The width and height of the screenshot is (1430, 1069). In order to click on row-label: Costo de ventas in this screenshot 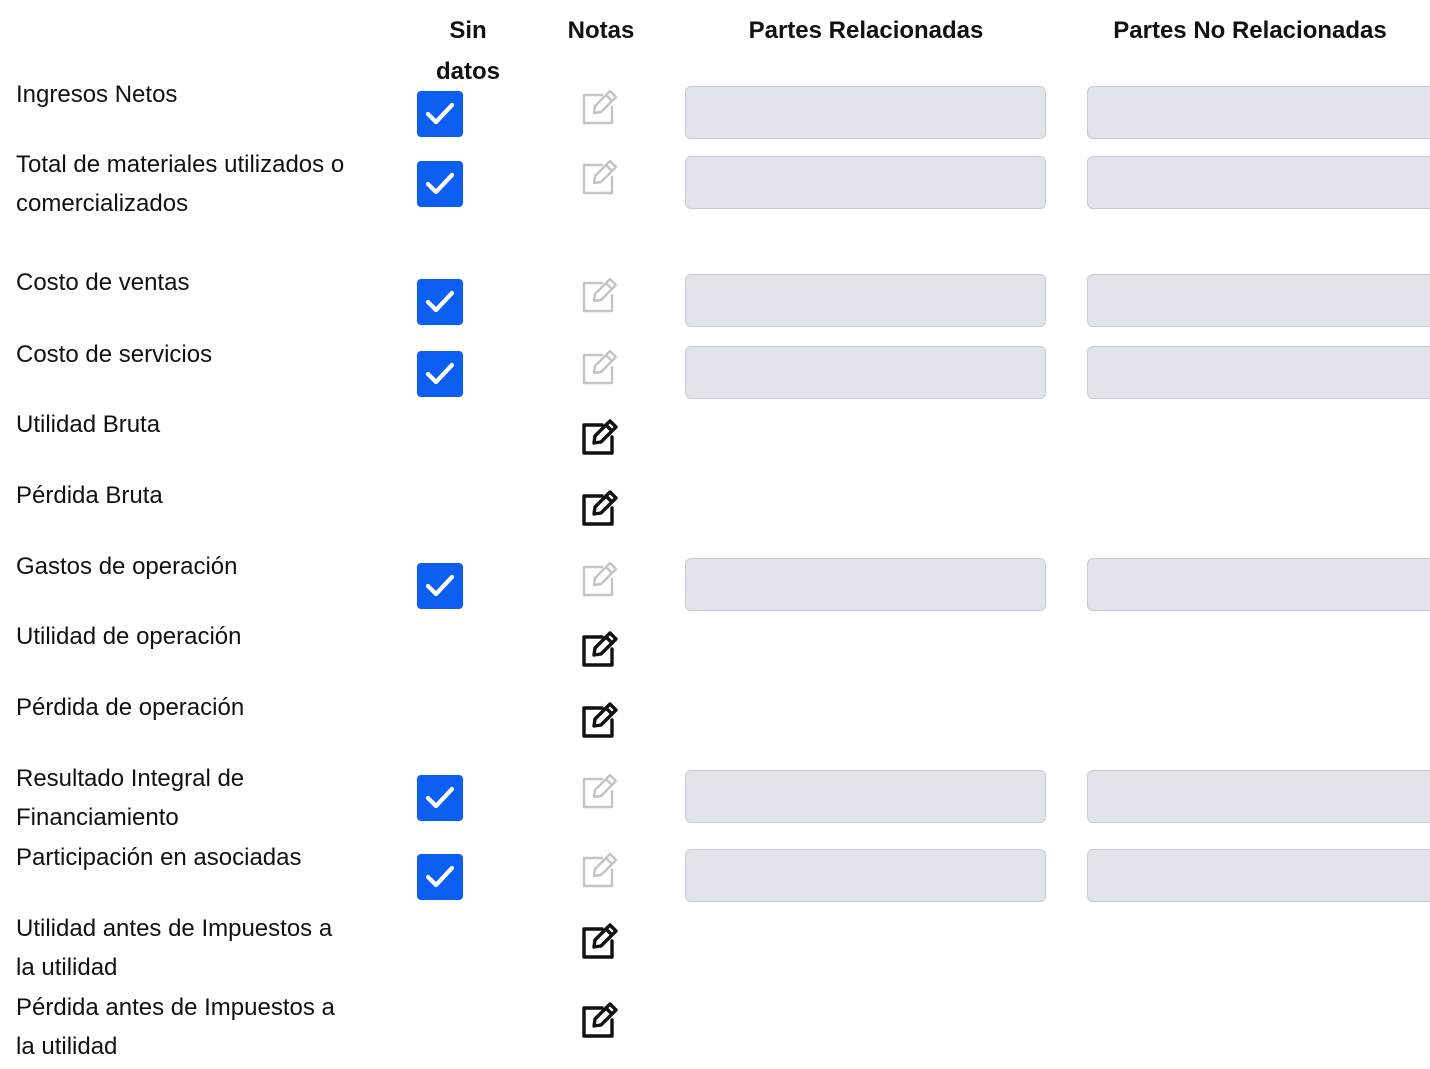, I will do `click(103, 282)`.